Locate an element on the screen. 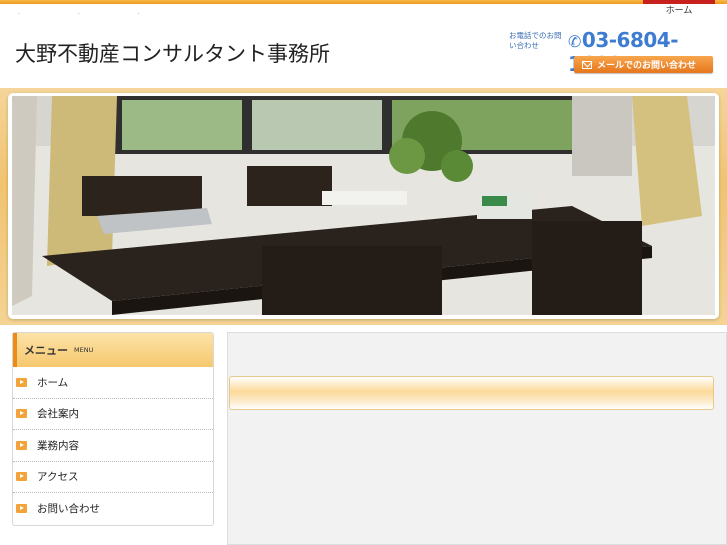 This screenshot has width=727, height=545. sidebar-menu: メニュー MENU ホーム 会社案内 業務内容 アクセス お問い合わせ is located at coordinates (113, 429).